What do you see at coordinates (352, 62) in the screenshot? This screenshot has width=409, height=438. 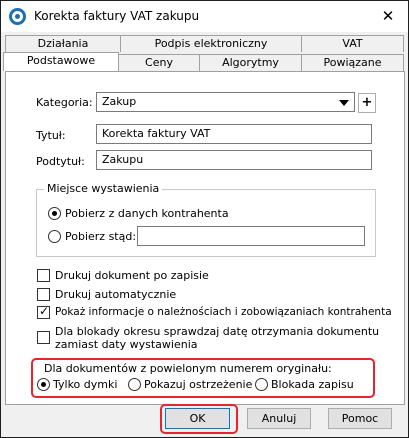 I see `tab-powiazane: Powiązane` at bounding box center [352, 62].